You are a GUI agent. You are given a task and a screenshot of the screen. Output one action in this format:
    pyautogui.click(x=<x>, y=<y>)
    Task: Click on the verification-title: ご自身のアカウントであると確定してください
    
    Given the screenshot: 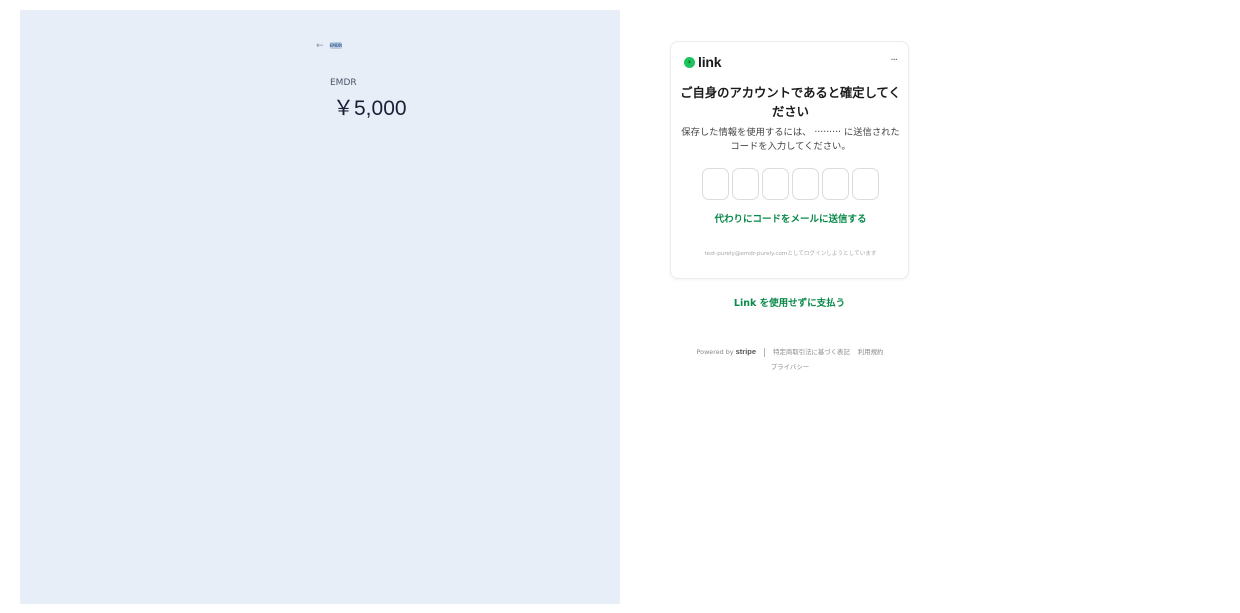 What is the action you would take?
    pyautogui.click(x=790, y=102)
    